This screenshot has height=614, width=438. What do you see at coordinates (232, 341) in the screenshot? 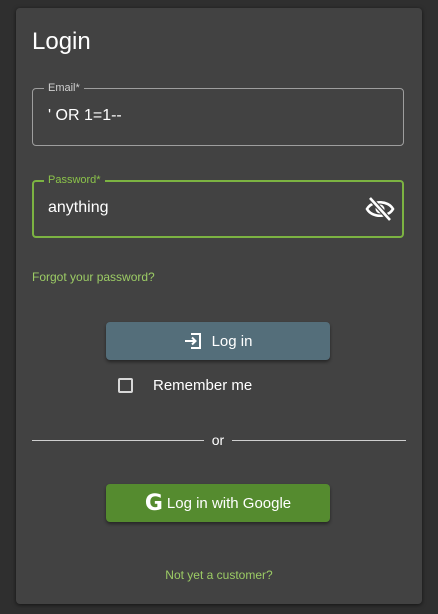
I see `login-button-label: Log in` at bounding box center [232, 341].